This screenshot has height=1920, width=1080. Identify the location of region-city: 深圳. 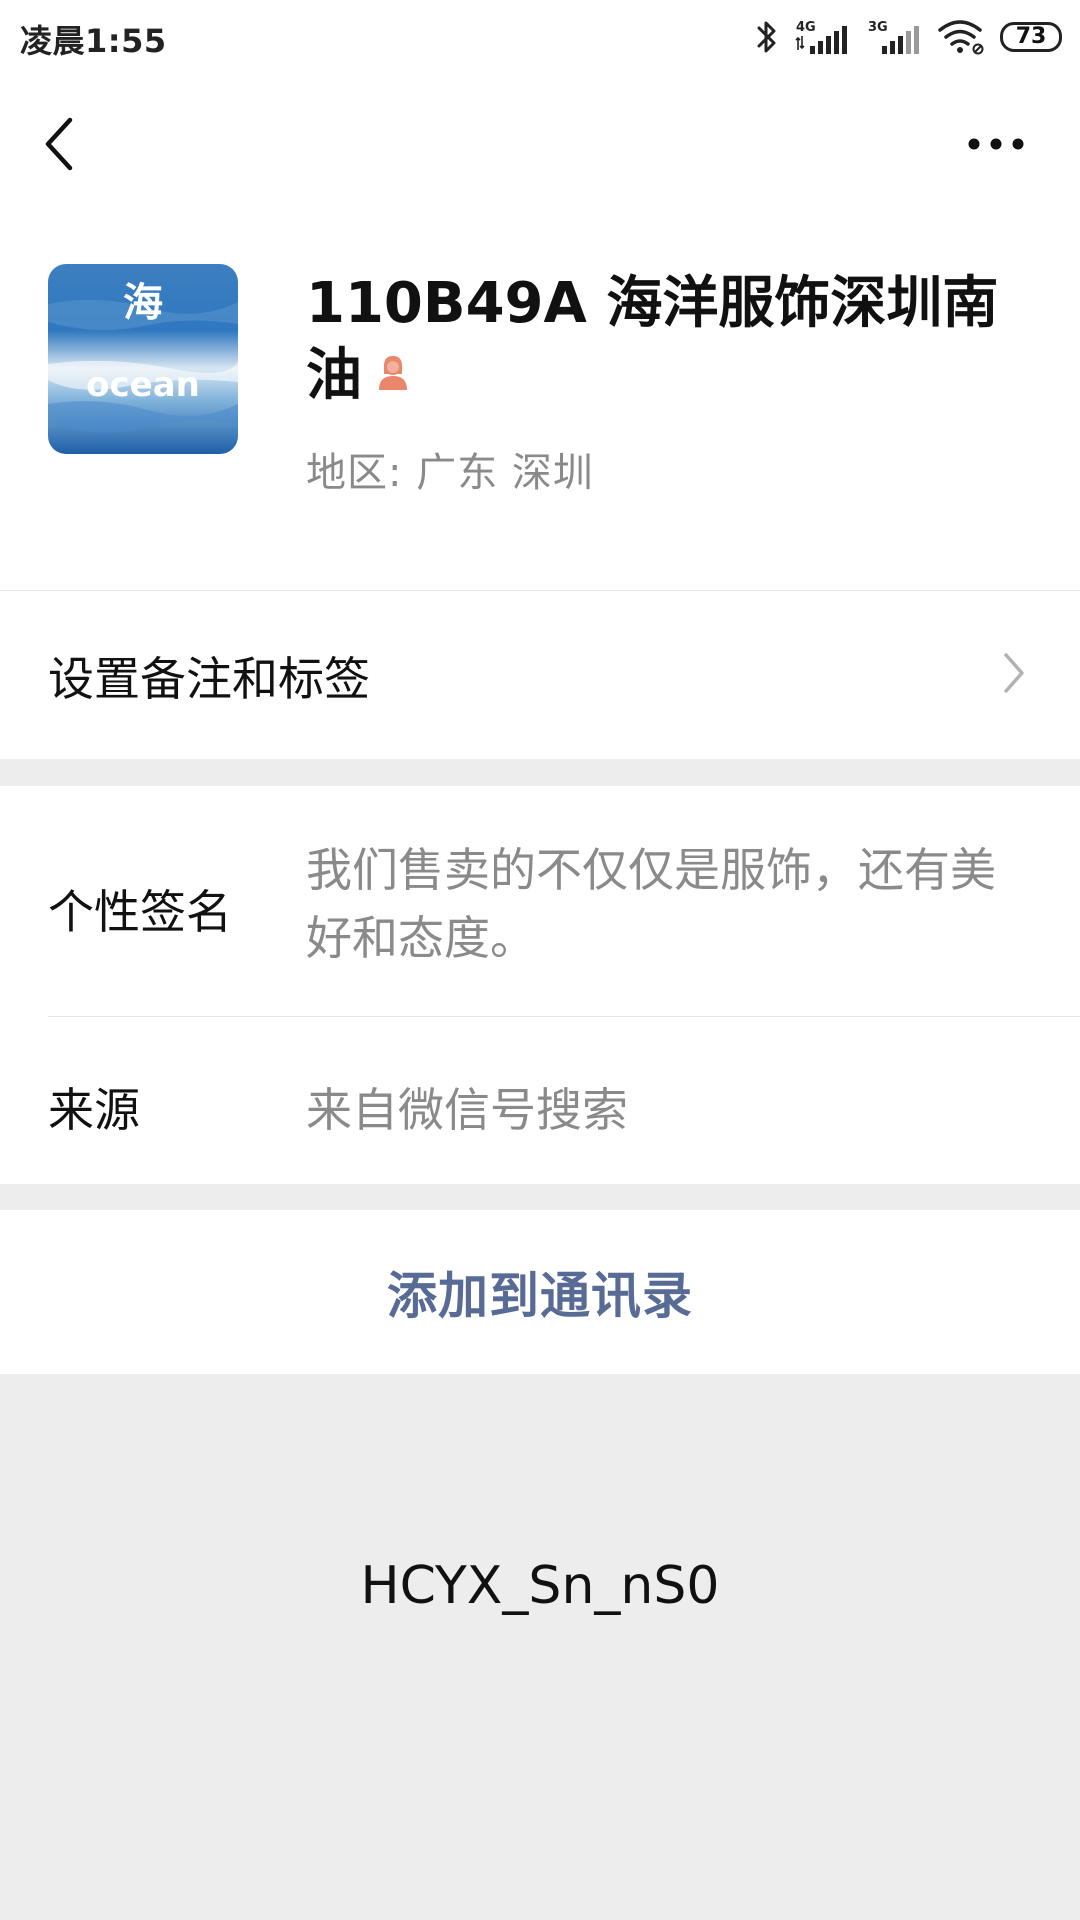
(552, 473).